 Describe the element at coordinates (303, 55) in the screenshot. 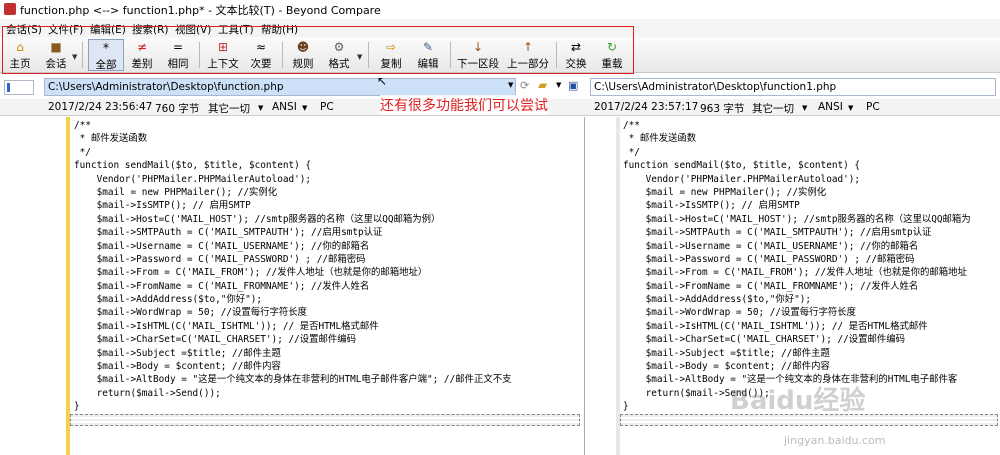

I see `rules-button: ☻ 规则` at that location.